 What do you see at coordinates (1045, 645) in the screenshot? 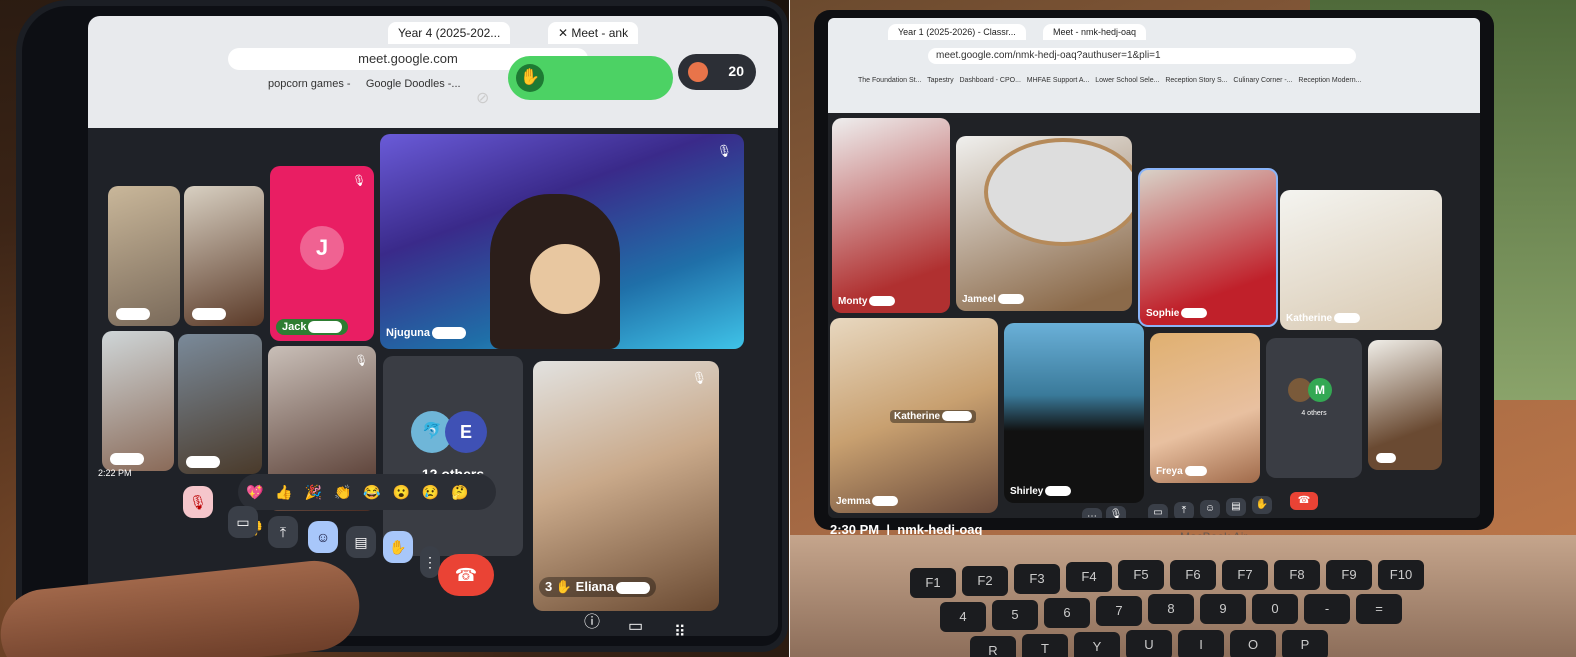
I see `key: T` at bounding box center [1045, 645].